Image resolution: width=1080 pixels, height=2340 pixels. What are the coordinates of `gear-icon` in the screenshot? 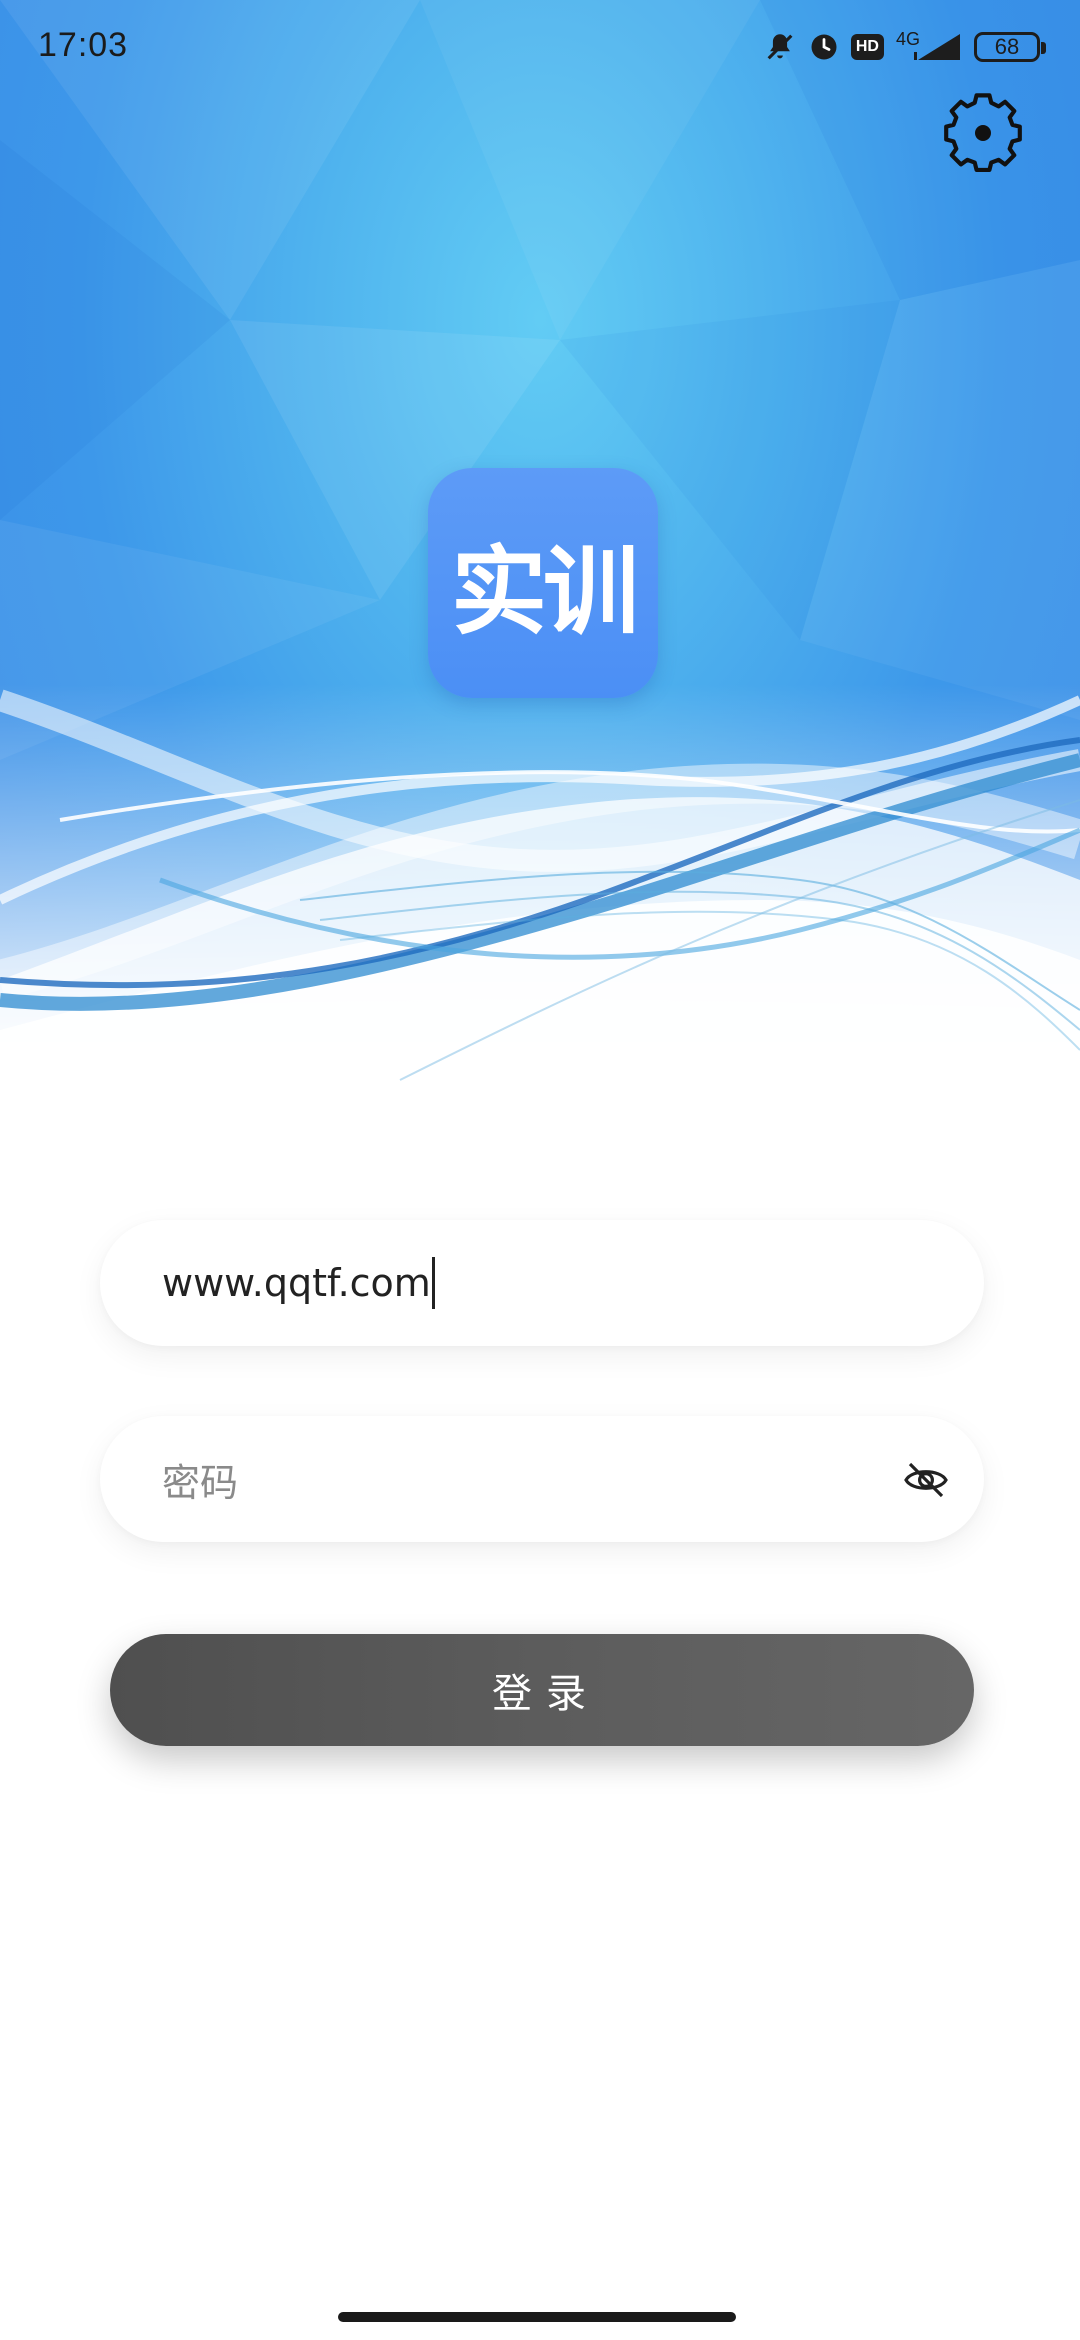 It's located at (983, 132).